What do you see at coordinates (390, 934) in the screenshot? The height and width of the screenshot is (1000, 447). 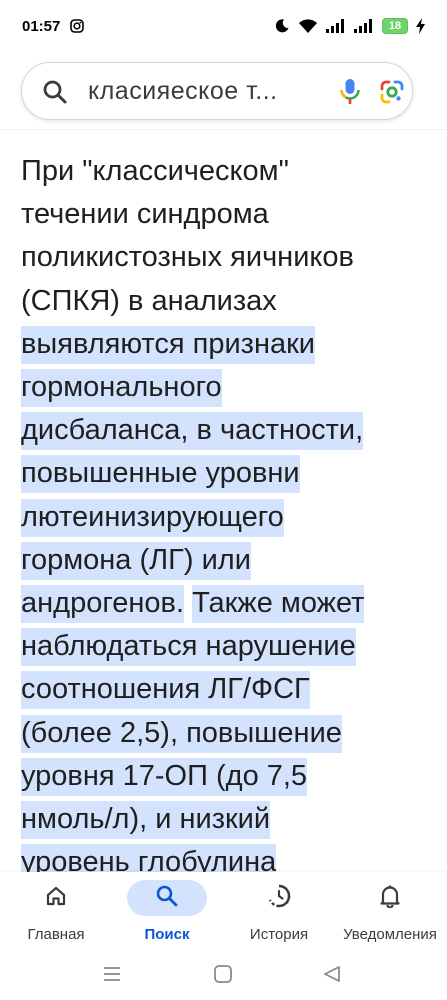 I see `nav-label: Уведомления` at bounding box center [390, 934].